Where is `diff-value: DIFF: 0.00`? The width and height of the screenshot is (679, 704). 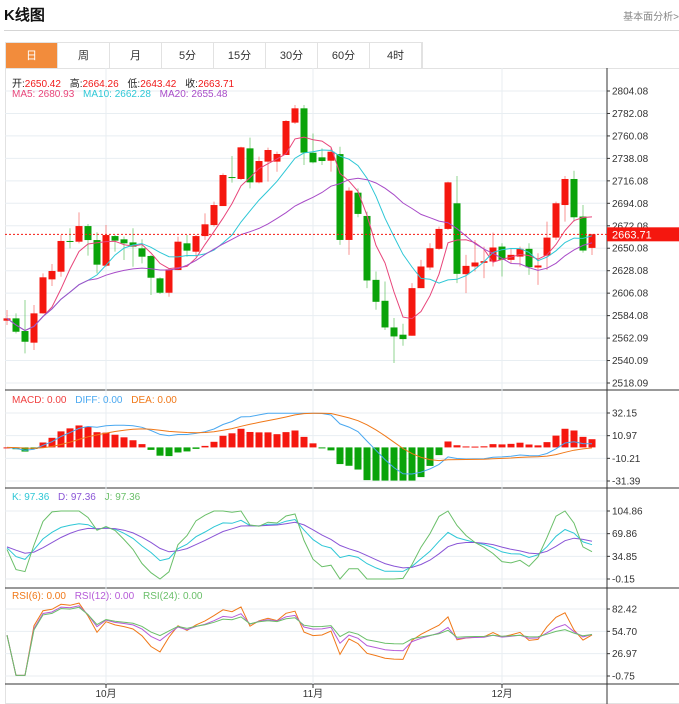 diff-value: DIFF: 0.00 is located at coordinates (99, 400).